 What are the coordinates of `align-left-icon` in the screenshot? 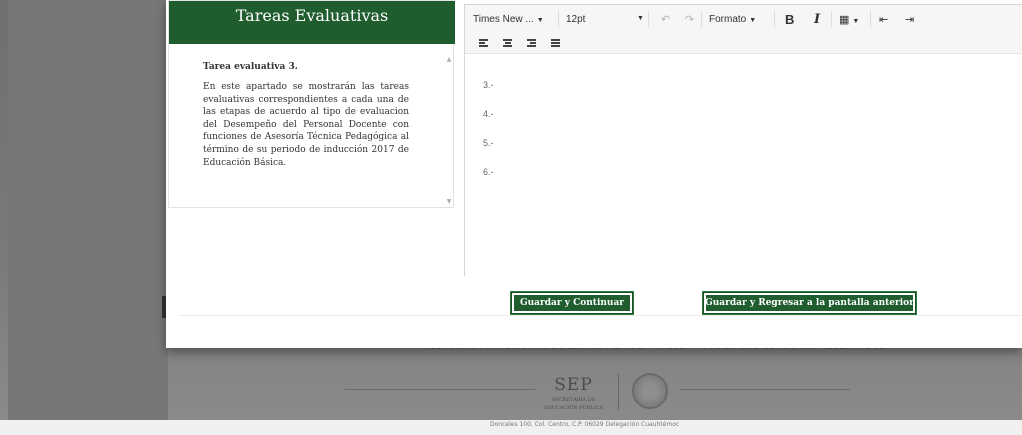 It's located at (483, 43).